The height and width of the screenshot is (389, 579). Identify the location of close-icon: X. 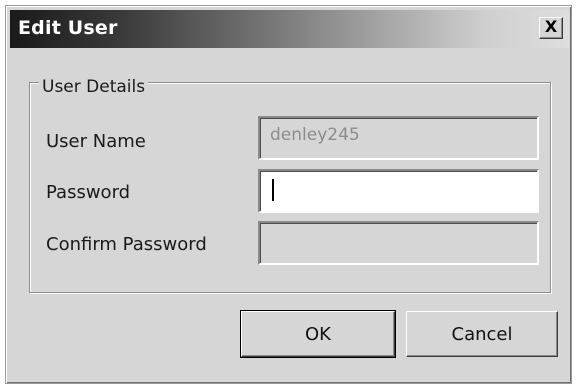
(551, 26).